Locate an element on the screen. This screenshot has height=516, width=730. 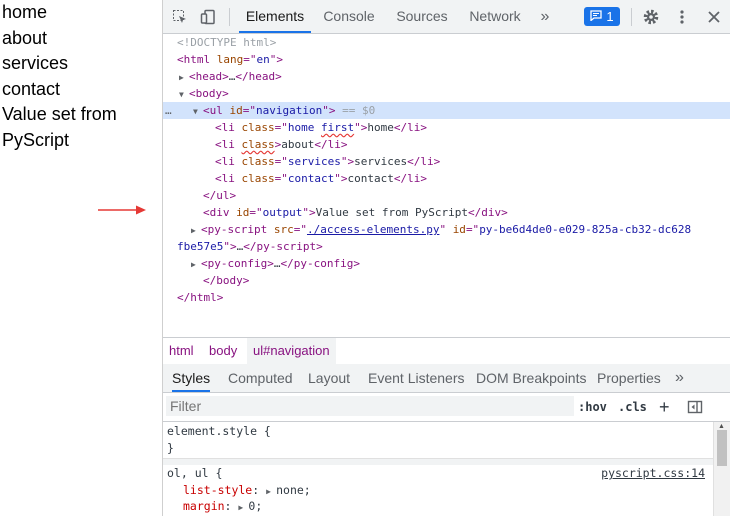
style-prop-list-style: list-style: ▶ none; is located at coordinates (239, 490).